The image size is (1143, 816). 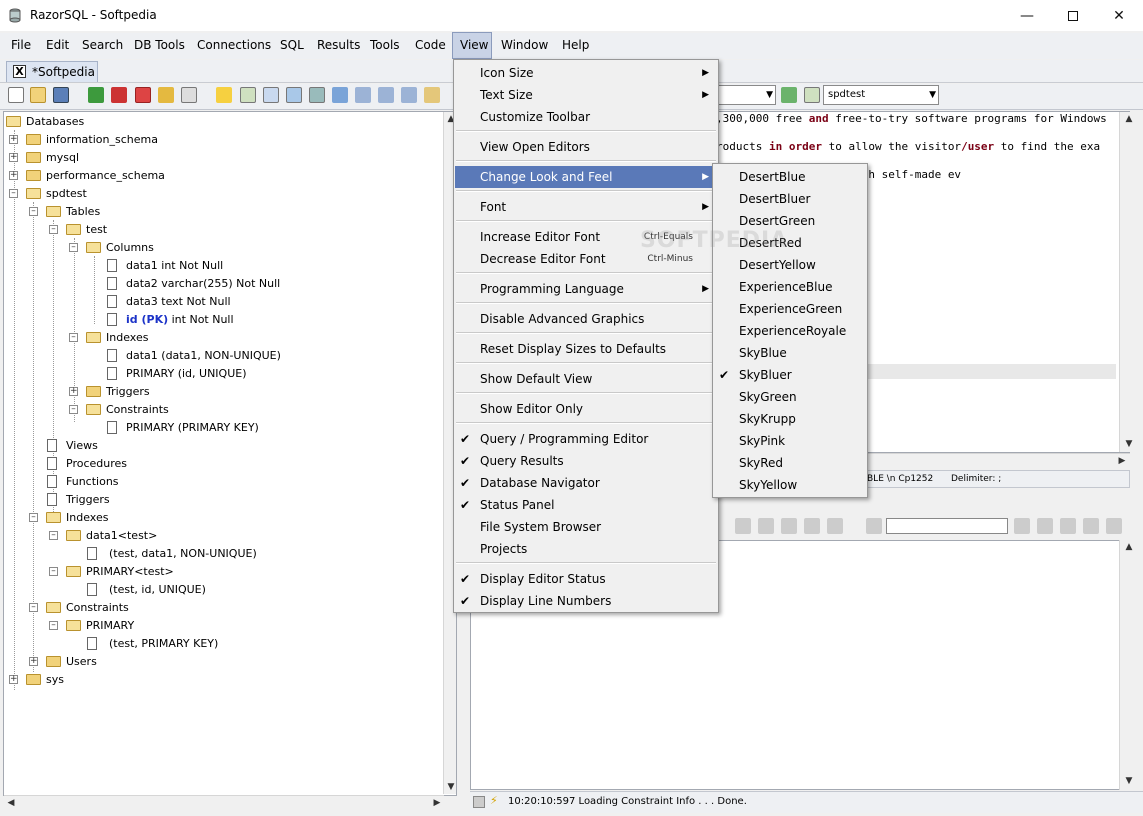 What do you see at coordinates (790, 485) in the screenshot?
I see `laf-skyyellow: SkyYellow` at bounding box center [790, 485].